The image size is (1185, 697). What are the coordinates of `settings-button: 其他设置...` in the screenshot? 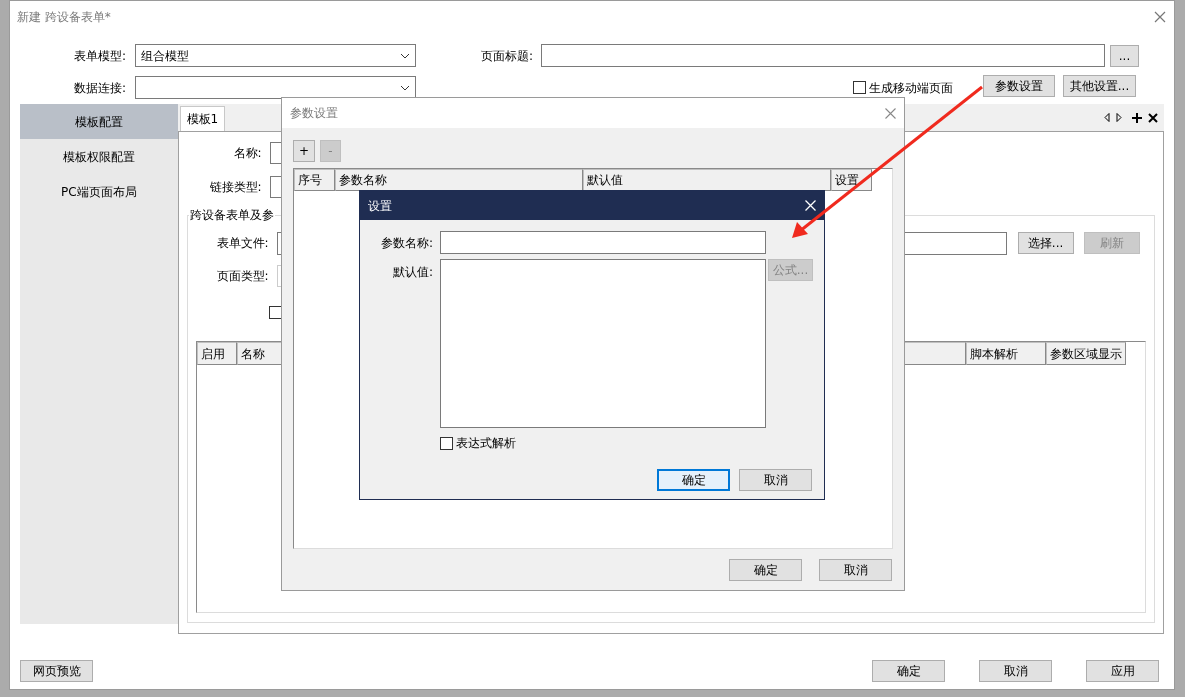 It's located at (1099, 86).